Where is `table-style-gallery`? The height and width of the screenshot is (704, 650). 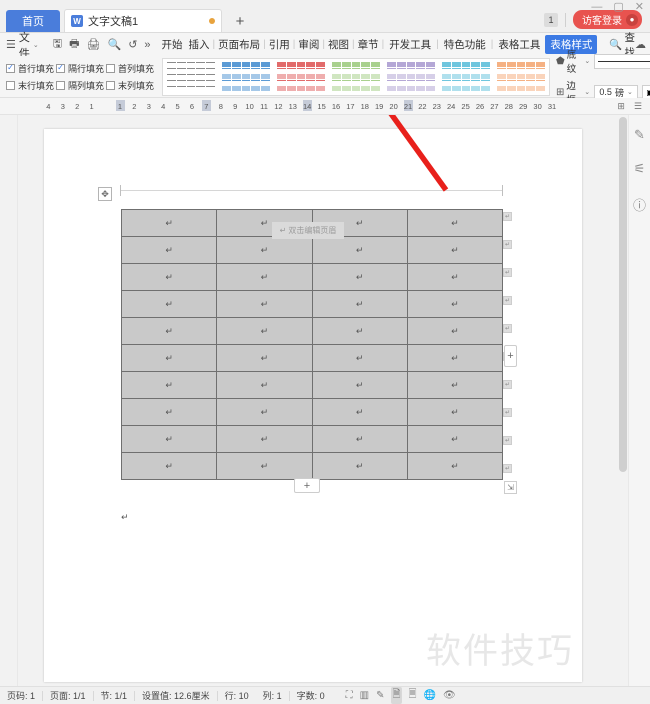
table-style-gallery is located at coordinates (356, 76).